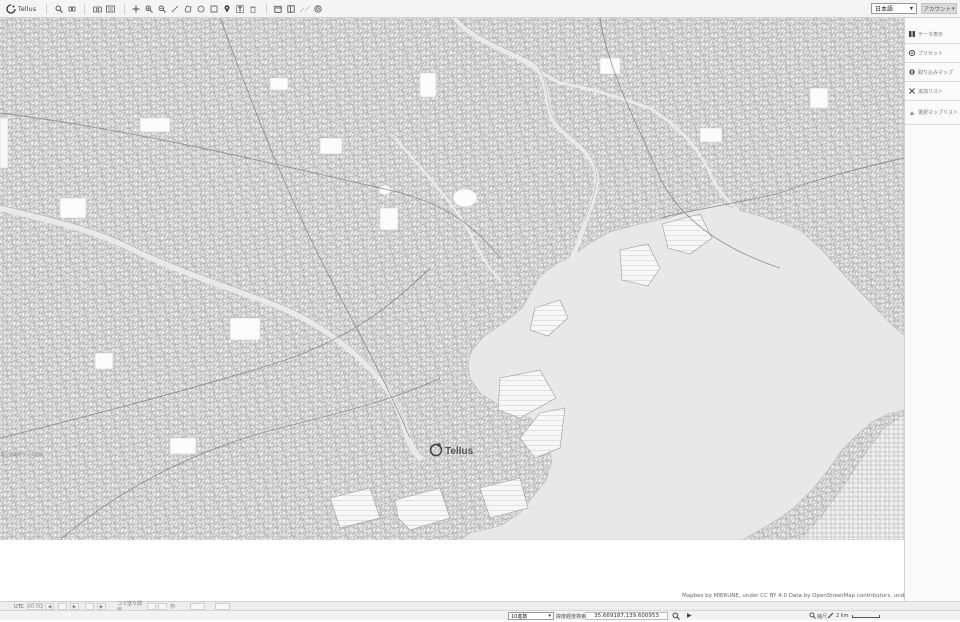  I want to click on pan-icon, so click(136, 9).